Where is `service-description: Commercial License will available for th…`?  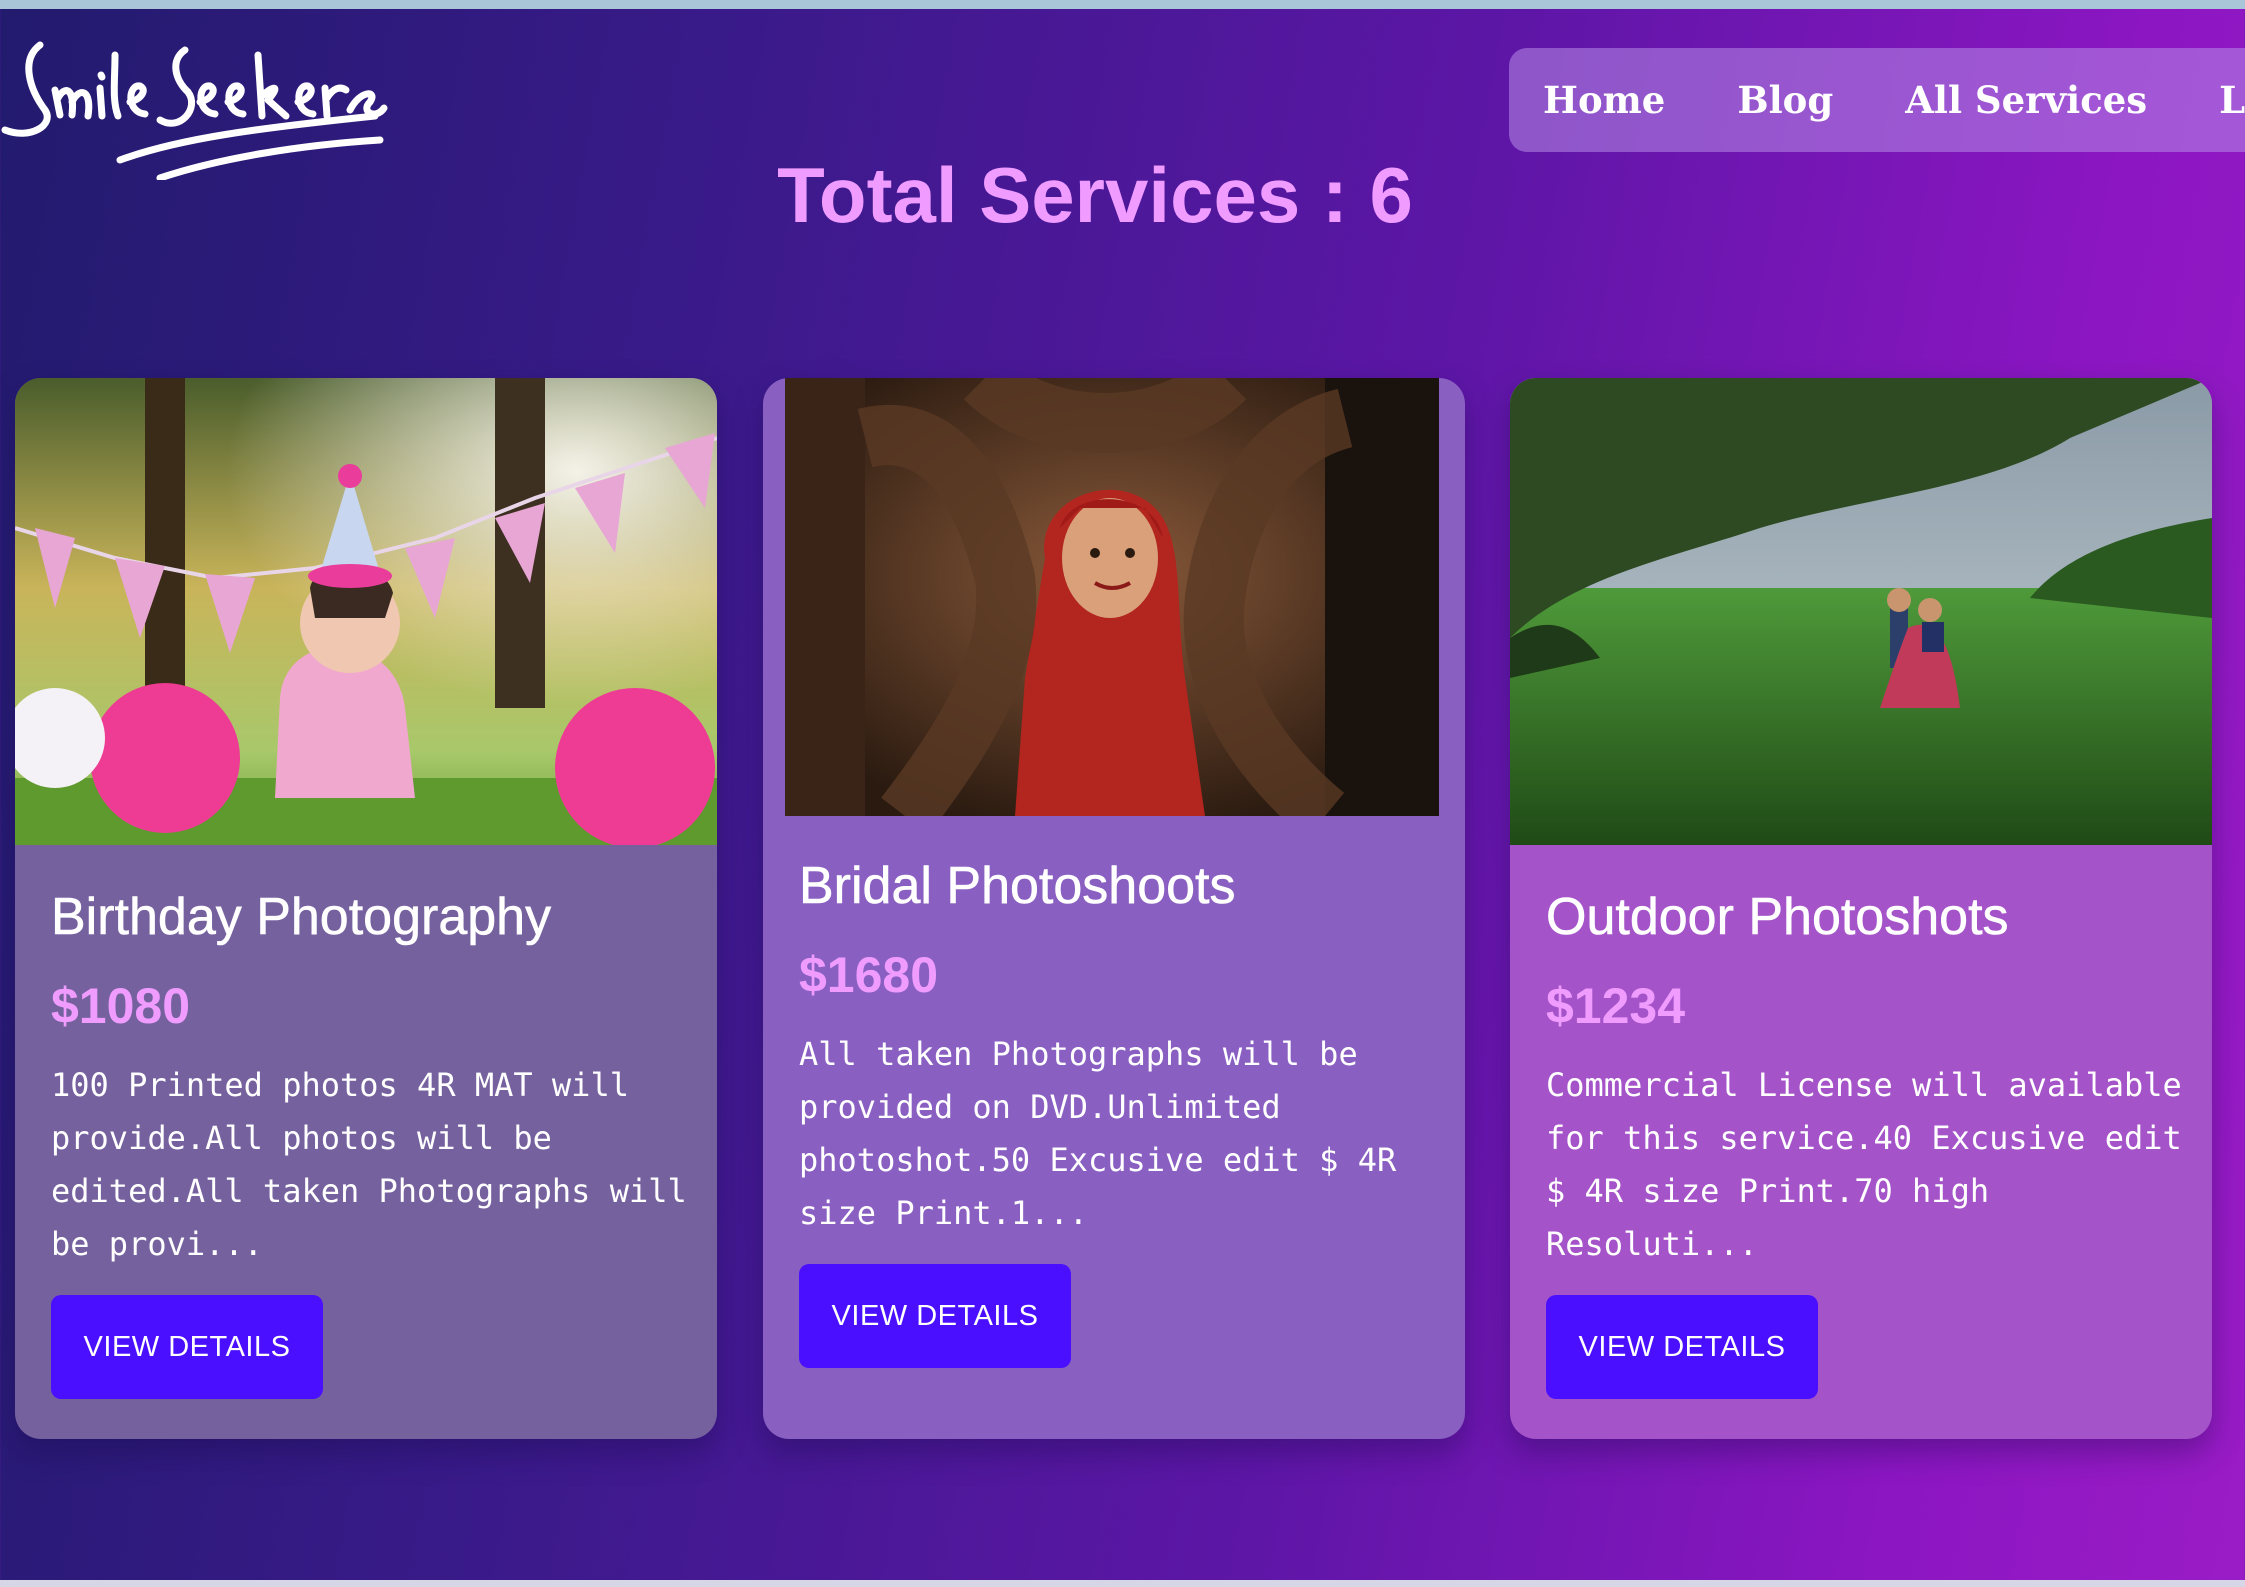
service-description: Commercial License will available for th… is located at coordinates (1864, 1164).